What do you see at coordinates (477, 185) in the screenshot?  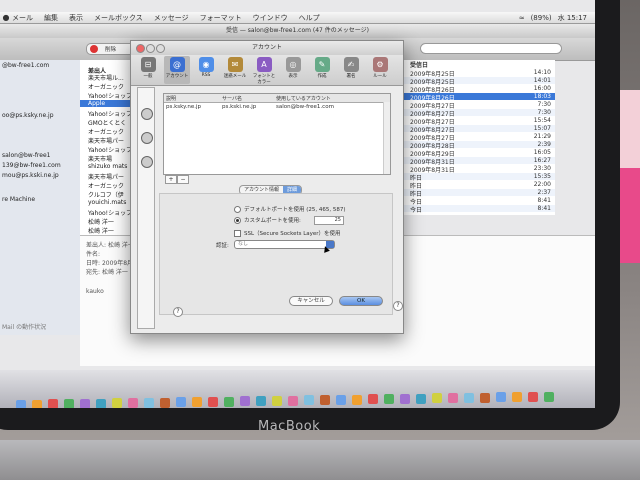 I see `date-row: 昨日 22:00` at bounding box center [477, 185].